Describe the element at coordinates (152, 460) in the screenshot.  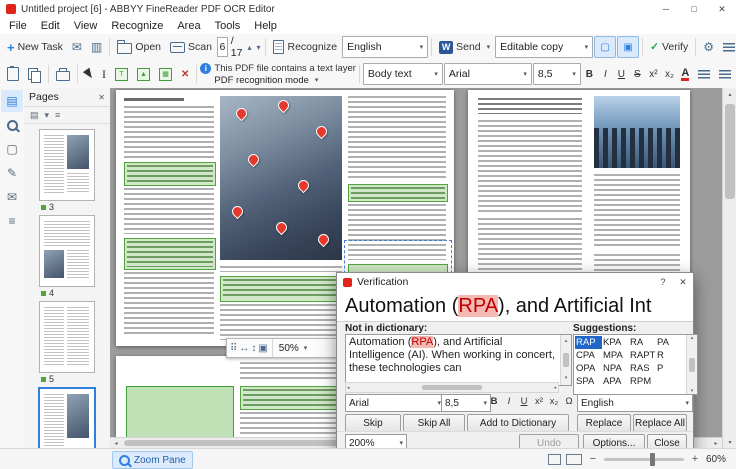
I see `zoom-pane-button: Zoom Pane` at that location.